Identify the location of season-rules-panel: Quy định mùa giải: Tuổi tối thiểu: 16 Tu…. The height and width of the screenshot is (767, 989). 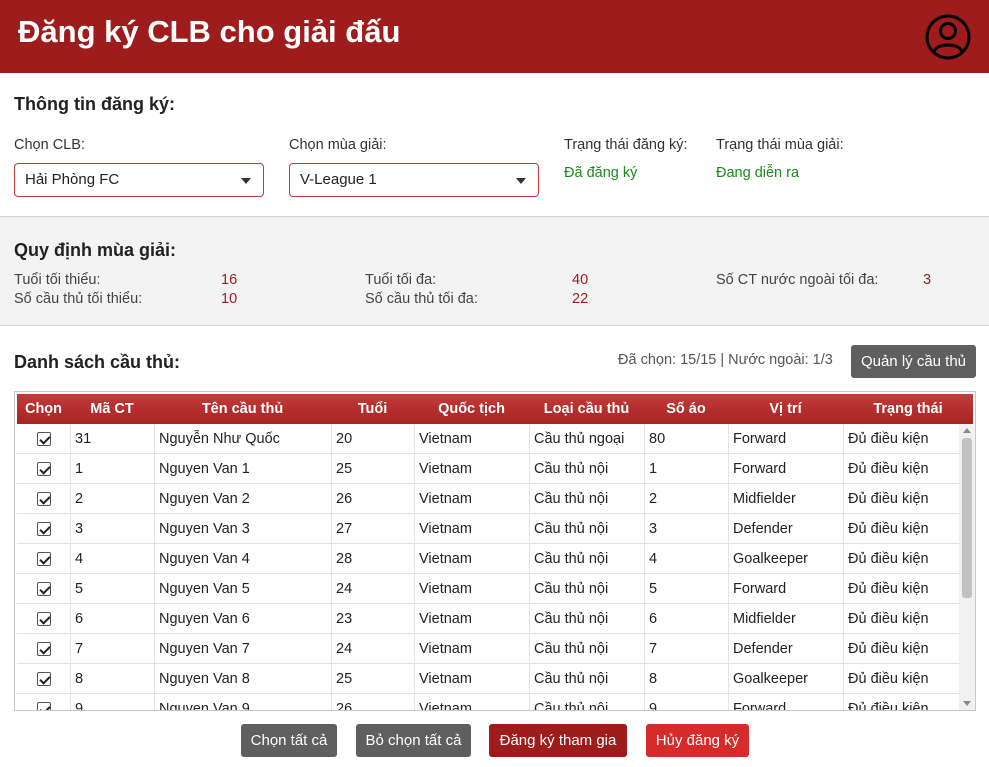
(494, 271).